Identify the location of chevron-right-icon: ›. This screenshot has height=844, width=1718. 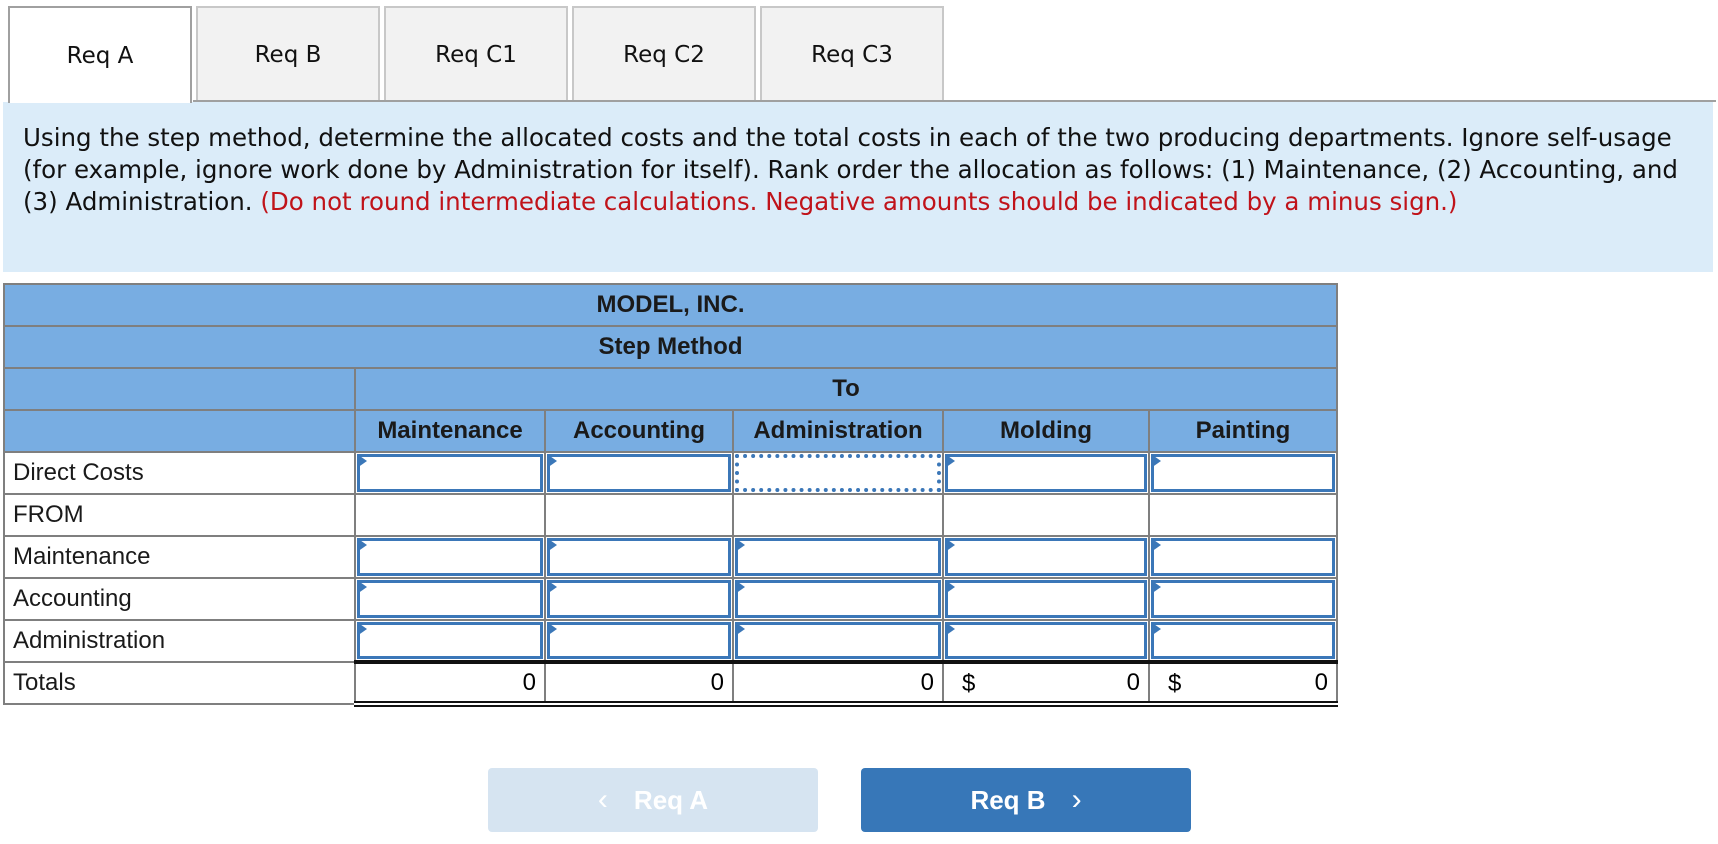
(1076, 799).